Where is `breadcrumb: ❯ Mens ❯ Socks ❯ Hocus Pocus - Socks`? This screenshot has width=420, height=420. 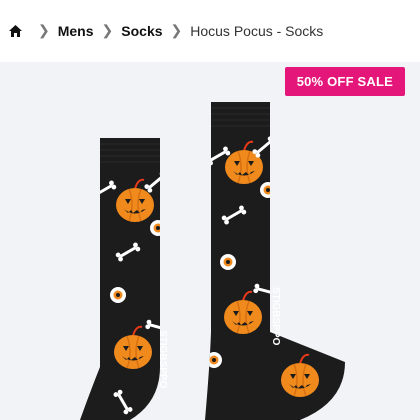 breadcrumb: ❯ Mens ❯ Socks ❯ Hocus Pocus - Socks is located at coordinates (210, 31).